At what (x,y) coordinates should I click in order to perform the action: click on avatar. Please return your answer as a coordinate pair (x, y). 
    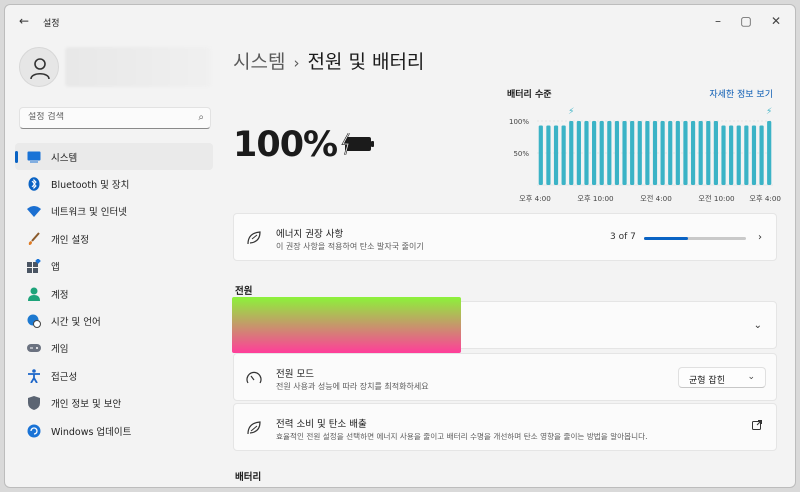
    Looking at the image, I should click on (39, 67).